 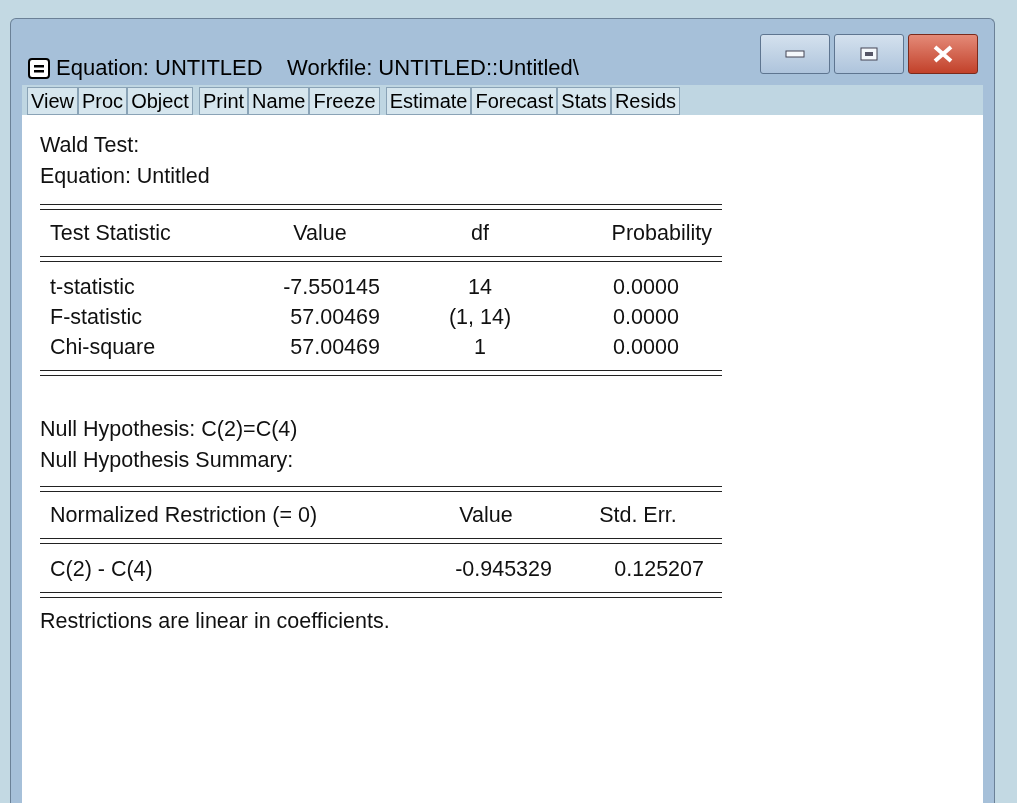 What do you see at coordinates (223, 101) in the screenshot?
I see `toolbar-button: Print` at bounding box center [223, 101].